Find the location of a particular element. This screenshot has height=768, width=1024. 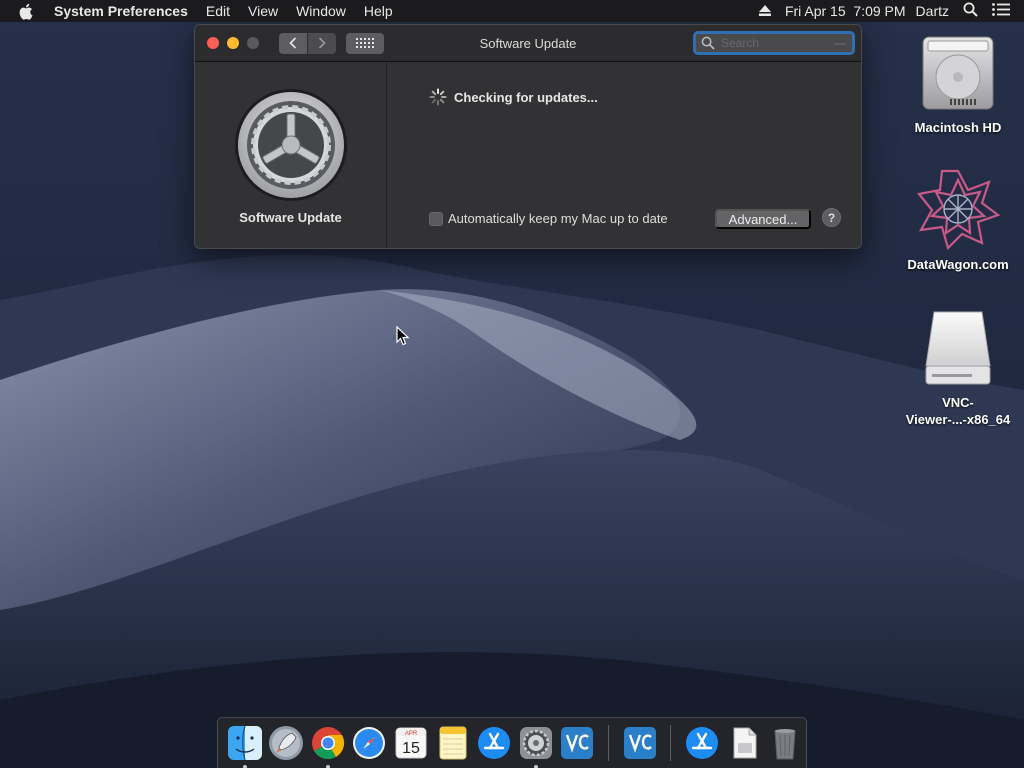

window-controls is located at coordinates (237, 43).